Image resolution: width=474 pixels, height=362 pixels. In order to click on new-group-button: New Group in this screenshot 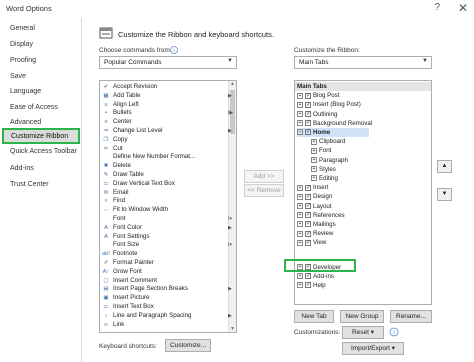, I will do `click(362, 316)`.